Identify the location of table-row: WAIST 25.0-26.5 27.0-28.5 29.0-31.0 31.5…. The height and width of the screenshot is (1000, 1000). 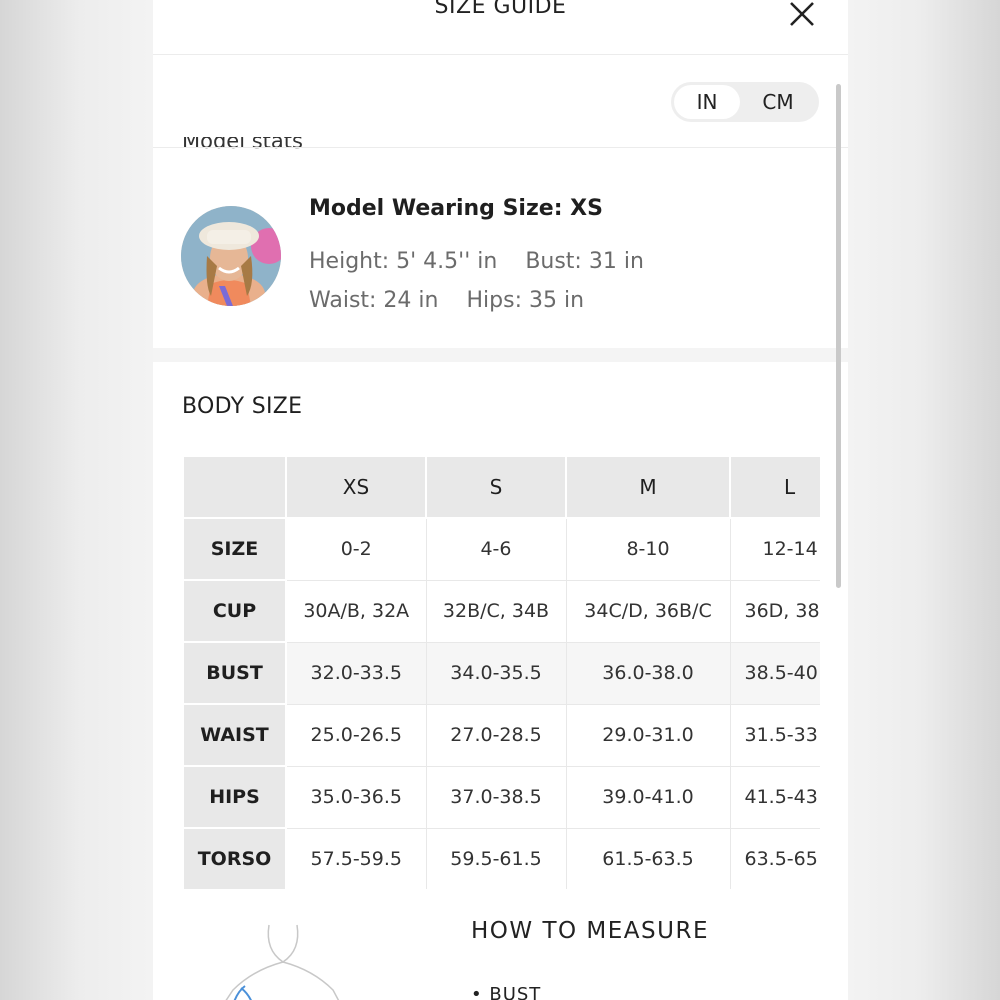
(501, 735).